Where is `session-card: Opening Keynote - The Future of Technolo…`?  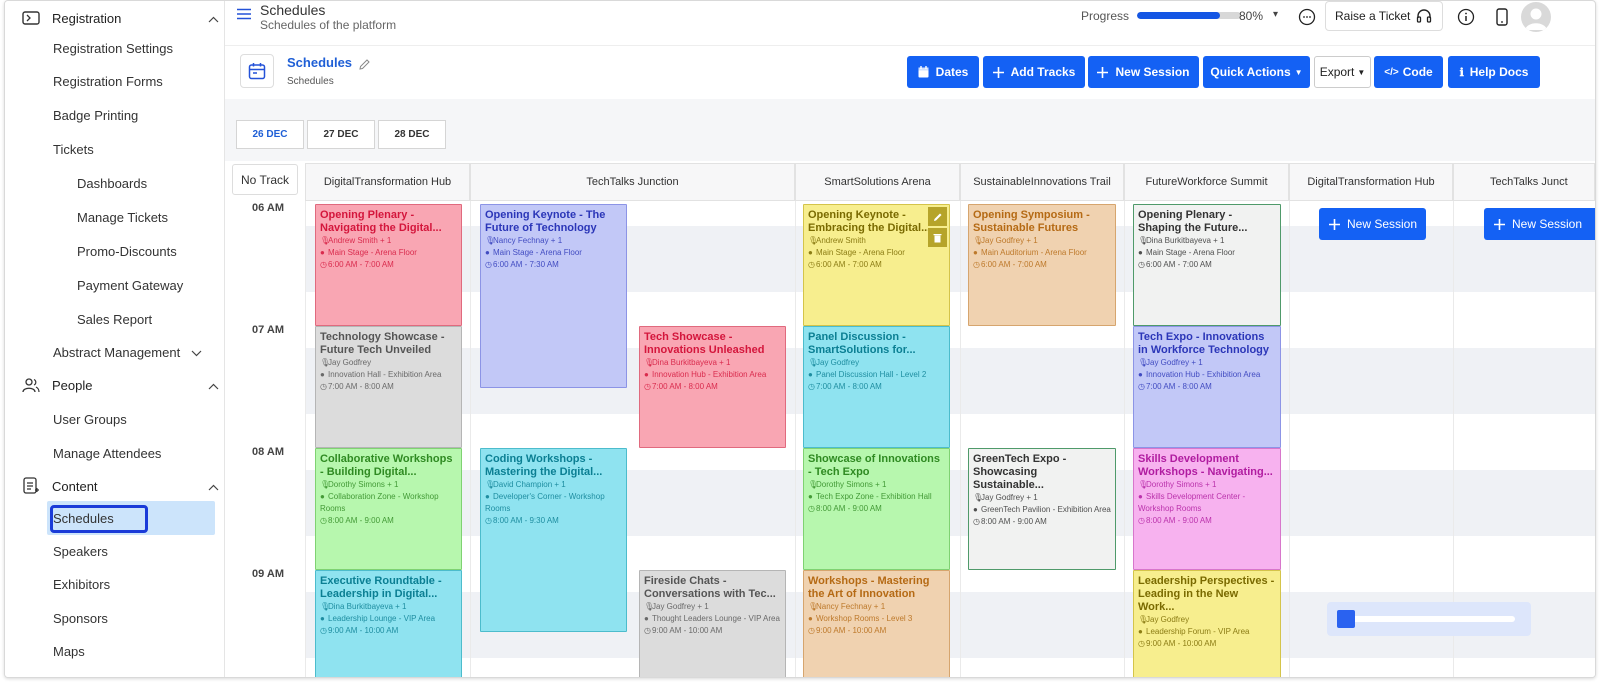
session-card: Opening Keynote - The Future of Technolo… is located at coordinates (553, 296).